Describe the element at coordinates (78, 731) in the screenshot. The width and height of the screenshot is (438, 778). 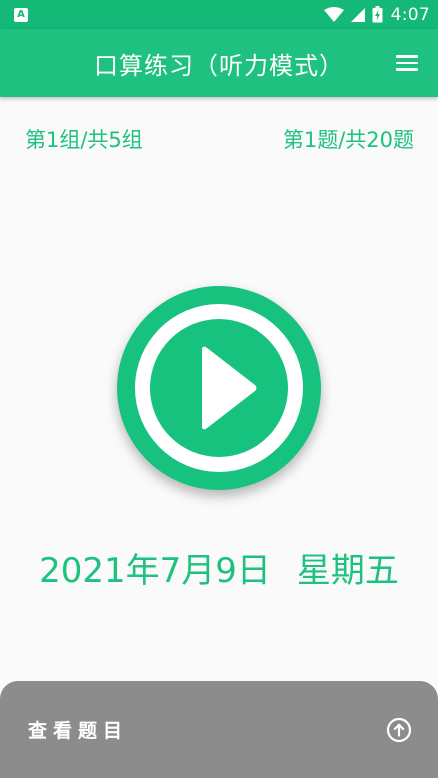
I see `view-questions-label: 查看题目` at that location.